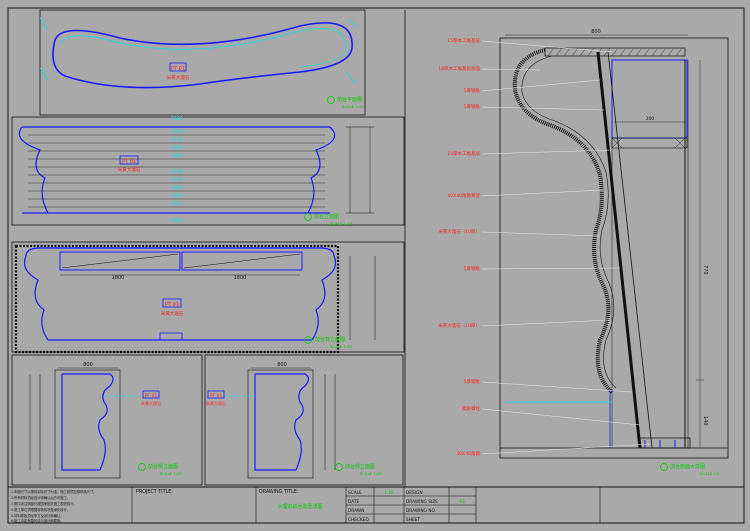 This screenshot has width=750, height=531. I want to click on design-label: DESIGN, so click(414, 493).